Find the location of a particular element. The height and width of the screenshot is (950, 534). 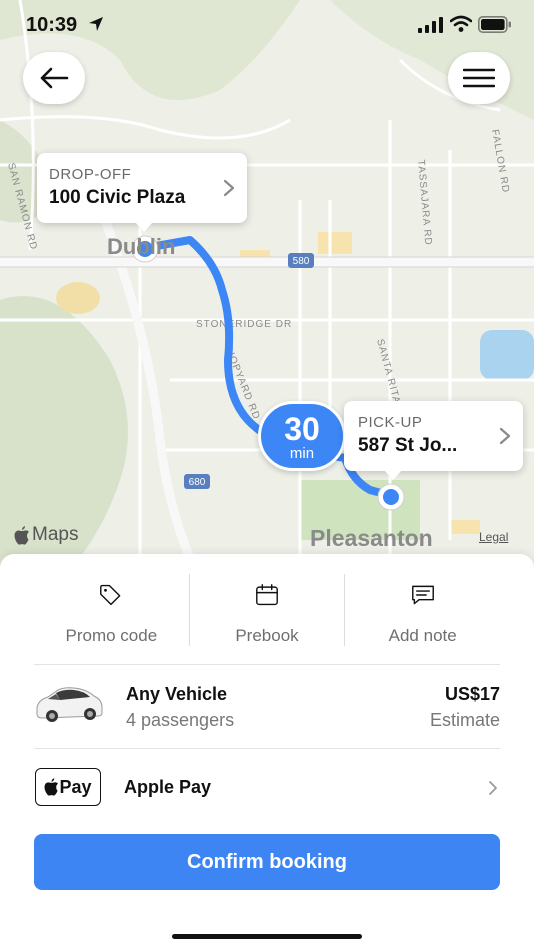

ride-options: Promo code Prebook Add note is located at coordinates (267, 610).